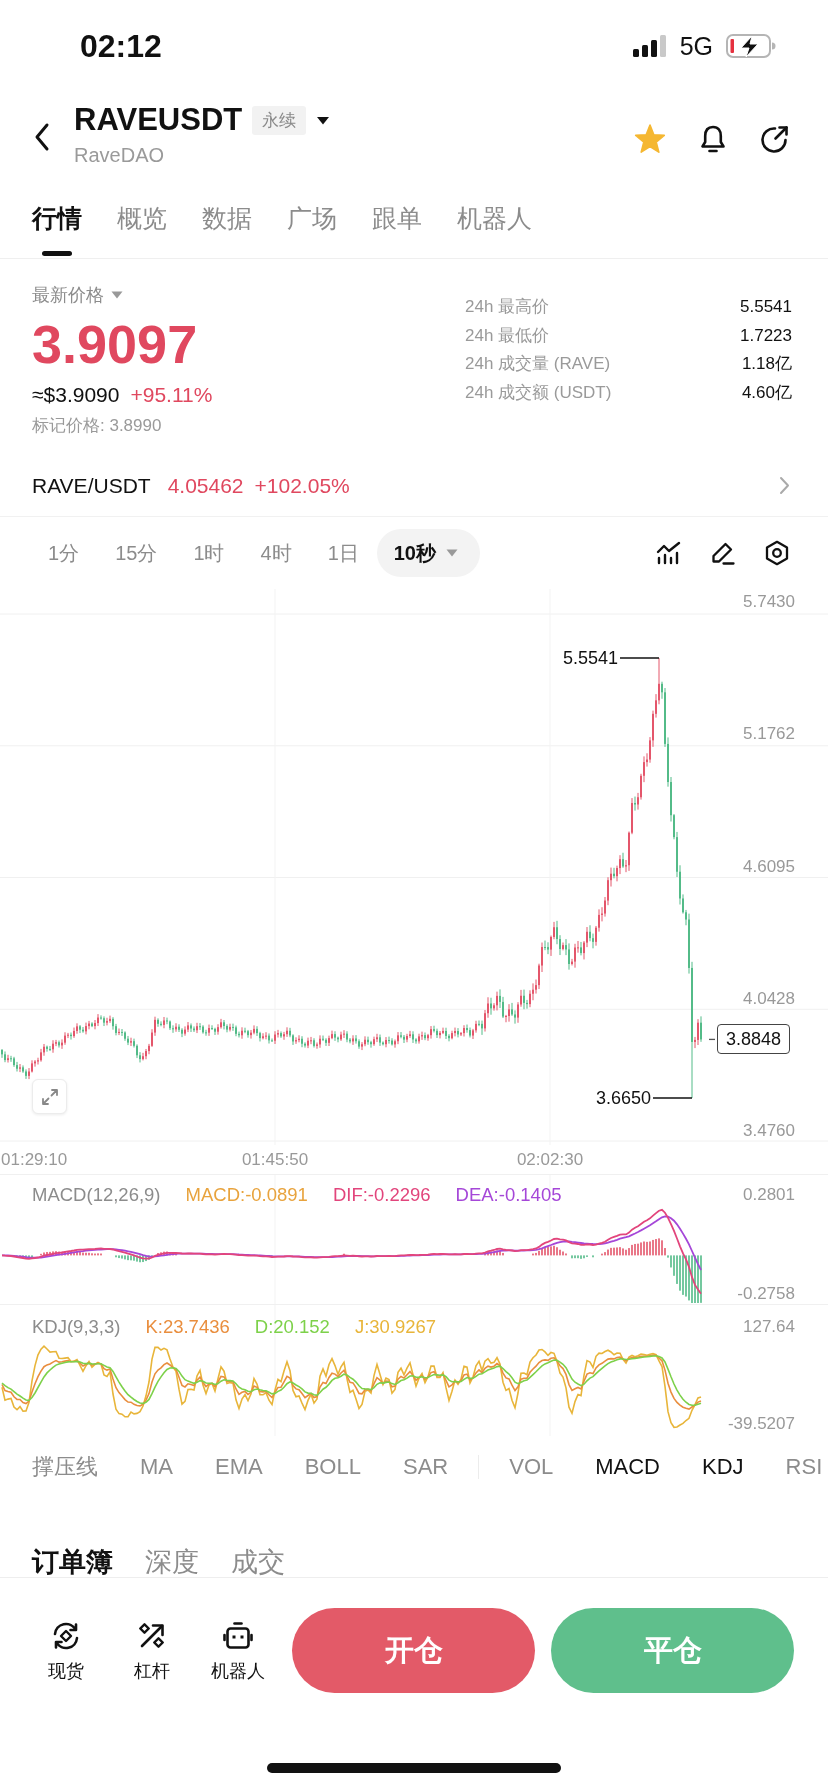 Image resolution: width=828 pixels, height=1792 pixels. I want to click on stat-label: 24h 成交量 (RAVE), so click(538, 364).